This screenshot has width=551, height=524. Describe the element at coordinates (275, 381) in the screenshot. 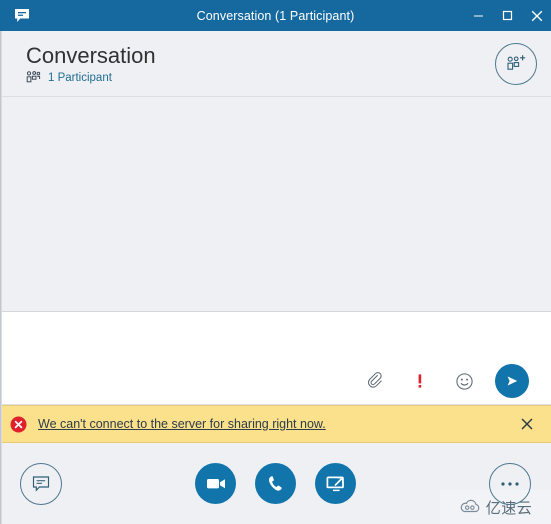

I see `compose-actions` at that location.